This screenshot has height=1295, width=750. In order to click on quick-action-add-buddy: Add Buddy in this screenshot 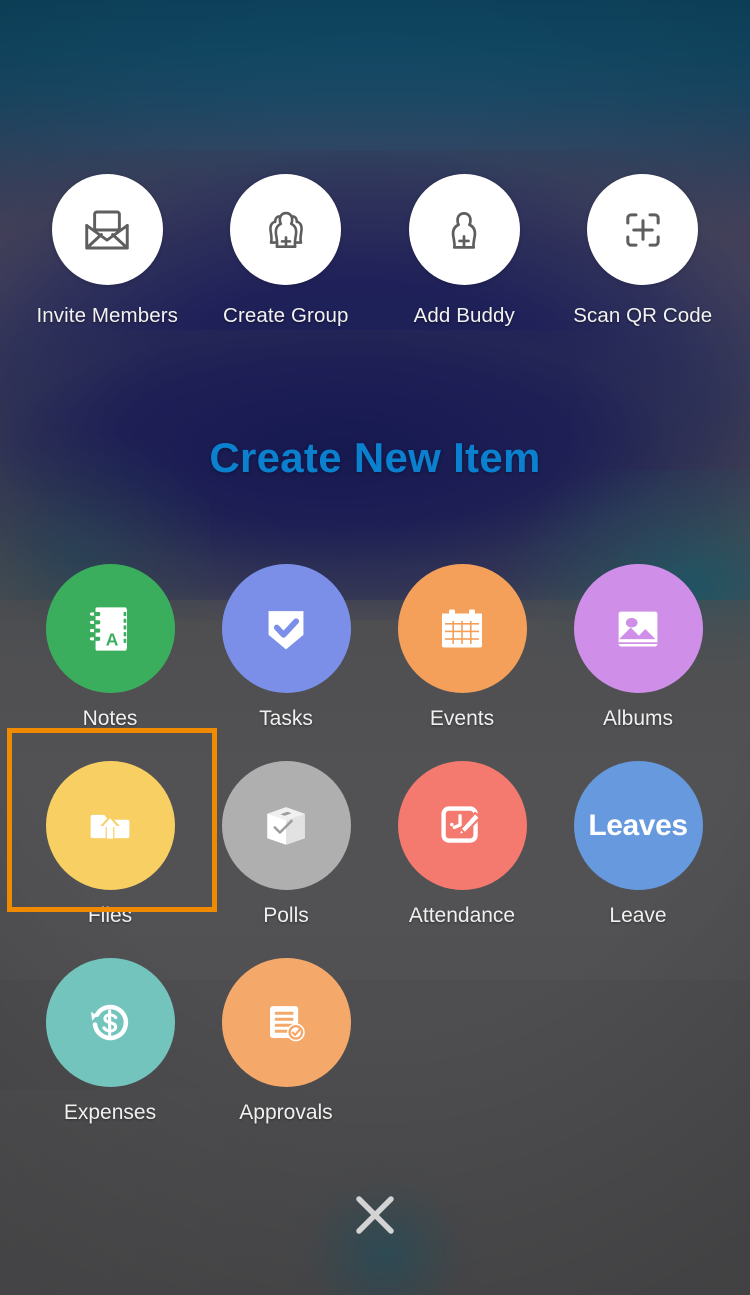, I will do `click(464, 251)`.